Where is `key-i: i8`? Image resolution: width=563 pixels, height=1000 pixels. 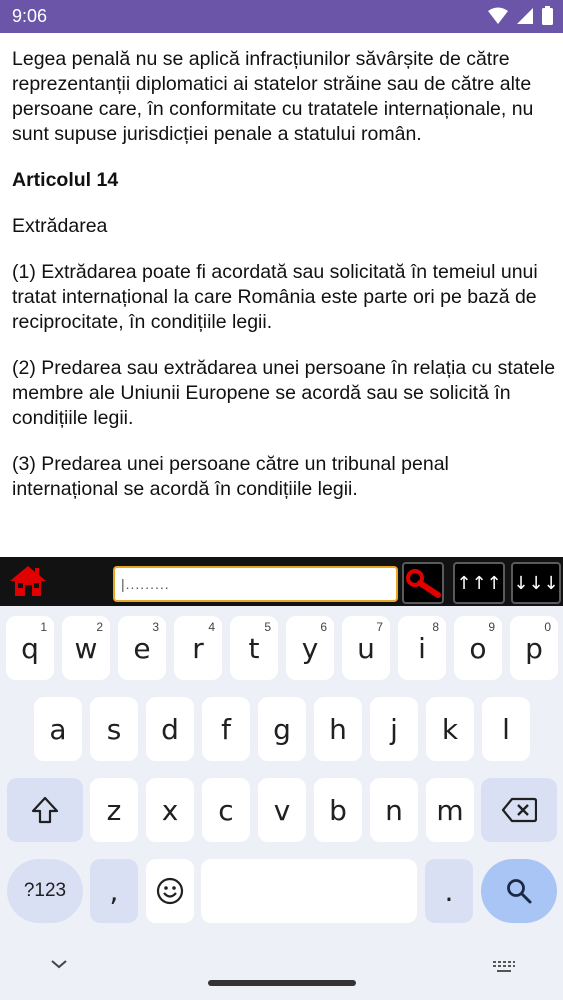 key-i: i8 is located at coordinates (422, 648).